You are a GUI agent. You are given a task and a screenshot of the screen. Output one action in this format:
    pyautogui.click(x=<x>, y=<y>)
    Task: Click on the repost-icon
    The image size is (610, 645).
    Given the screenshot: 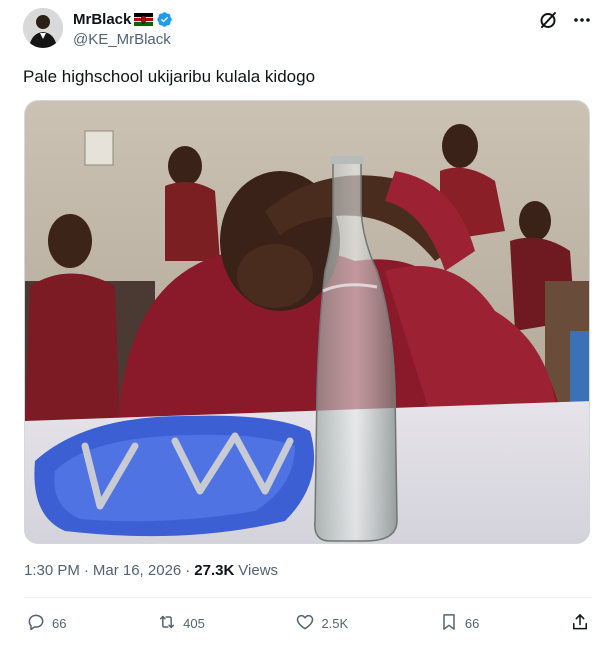 What is the action you would take?
    pyautogui.click(x=167, y=623)
    